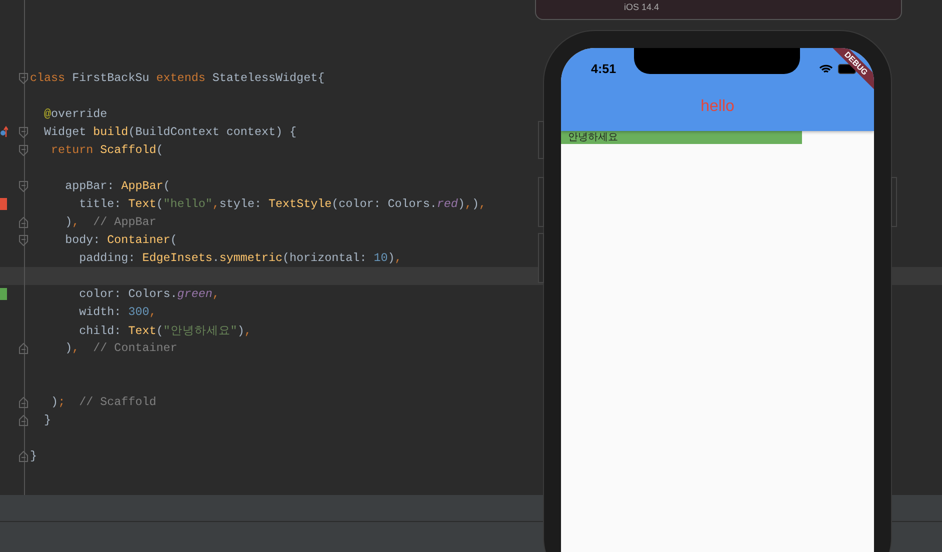 The image size is (942, 552). Describe the element at coordinates (177, 78) in the screenshot. I see `code-line: class FirstBackSu extends StatelessWidget{` at that location.